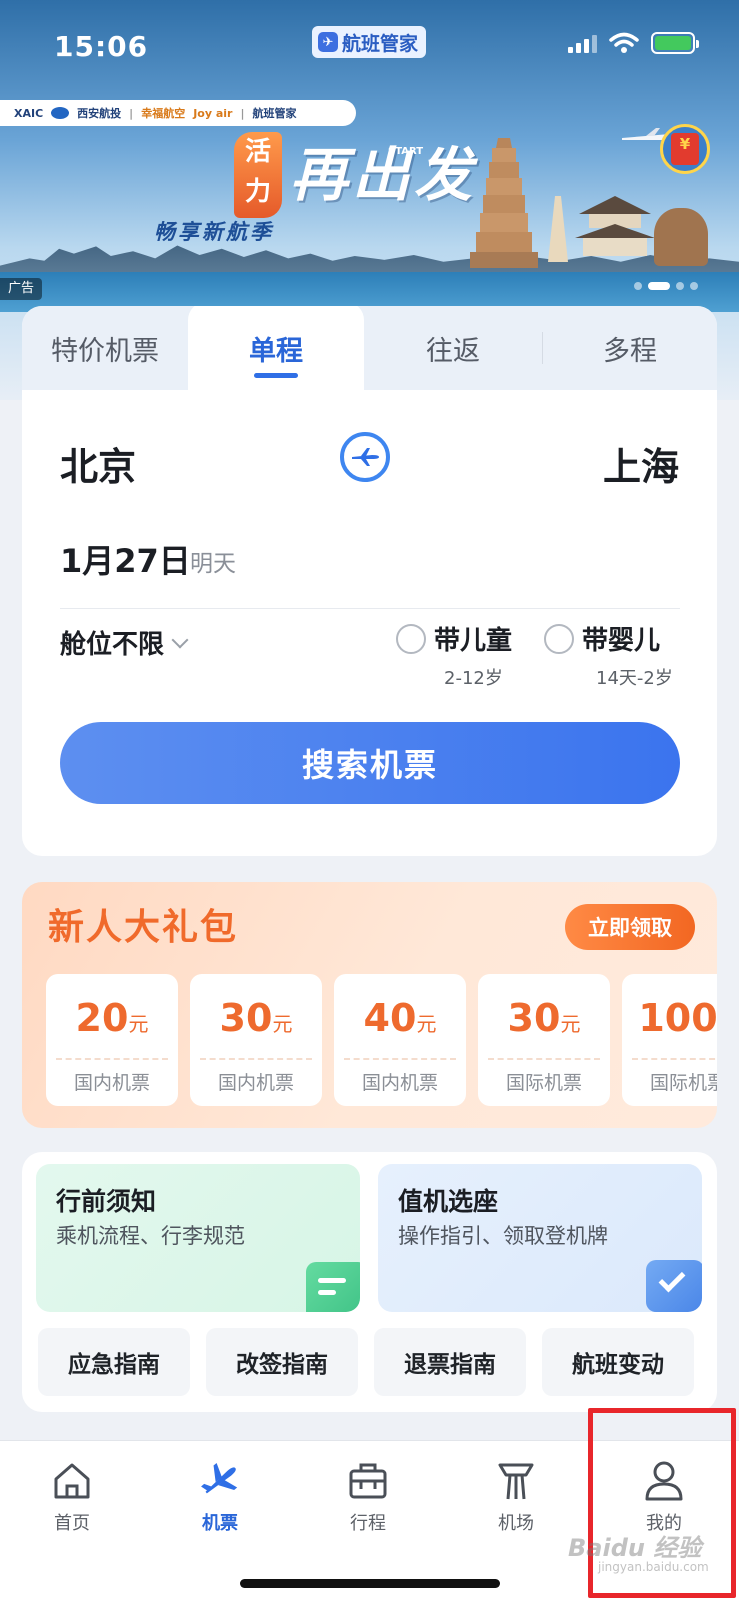 The height and width of the screenshot is (1600, 739). I want to click on carousel-indicator, so click(666, 286).